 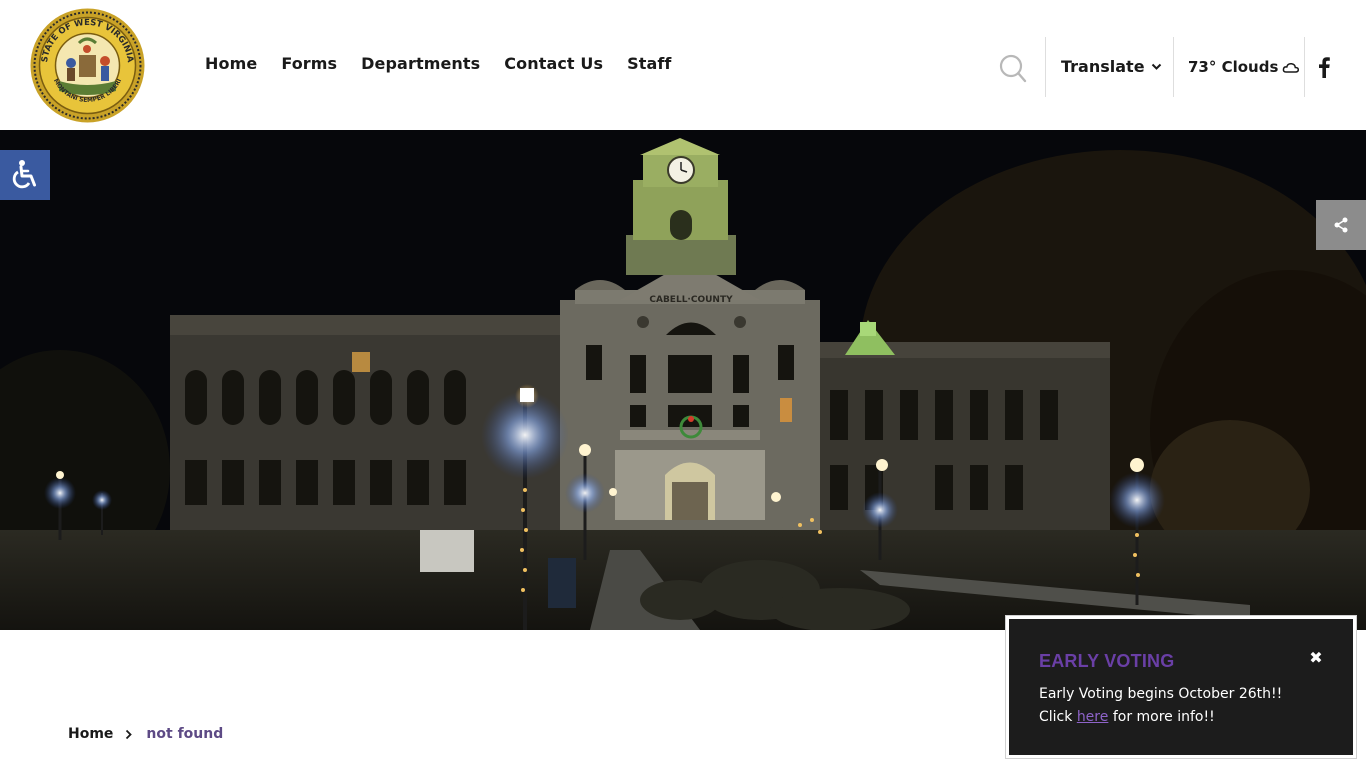 I want to click on nav-home: Home, so click(x=231, y=63).